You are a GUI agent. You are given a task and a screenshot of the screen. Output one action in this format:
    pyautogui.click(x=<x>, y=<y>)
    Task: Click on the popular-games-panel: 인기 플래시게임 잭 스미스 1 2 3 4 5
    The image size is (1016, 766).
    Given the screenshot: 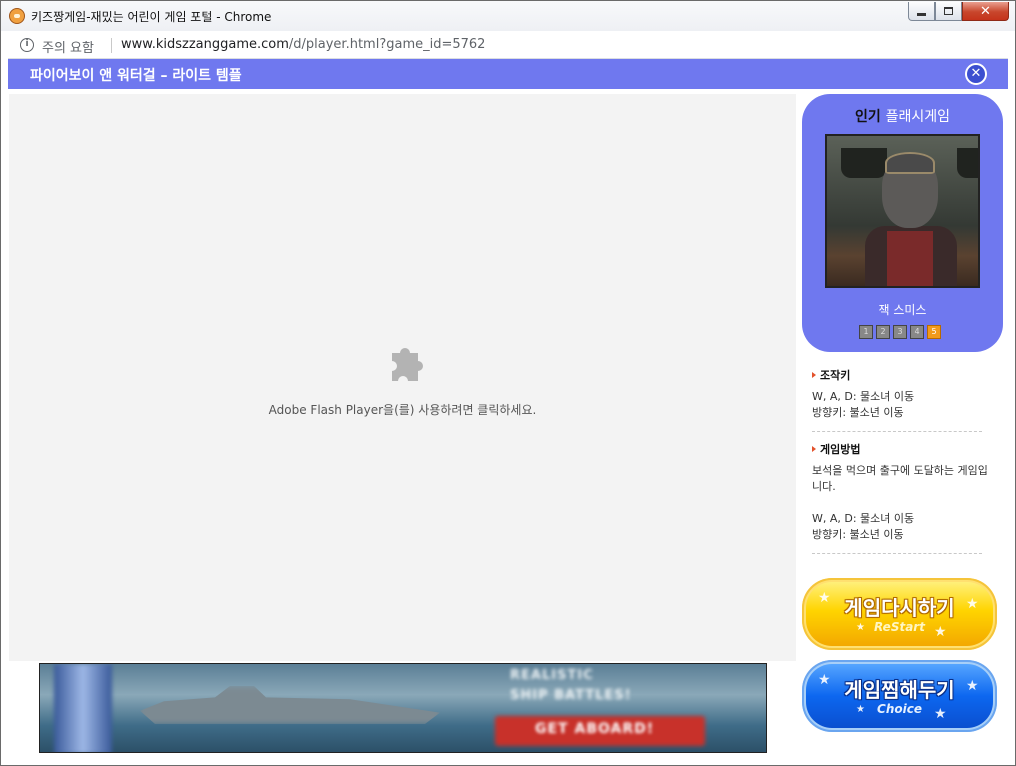 What is the action you would take?
    pyautogui.click(x=902, y=223)
    